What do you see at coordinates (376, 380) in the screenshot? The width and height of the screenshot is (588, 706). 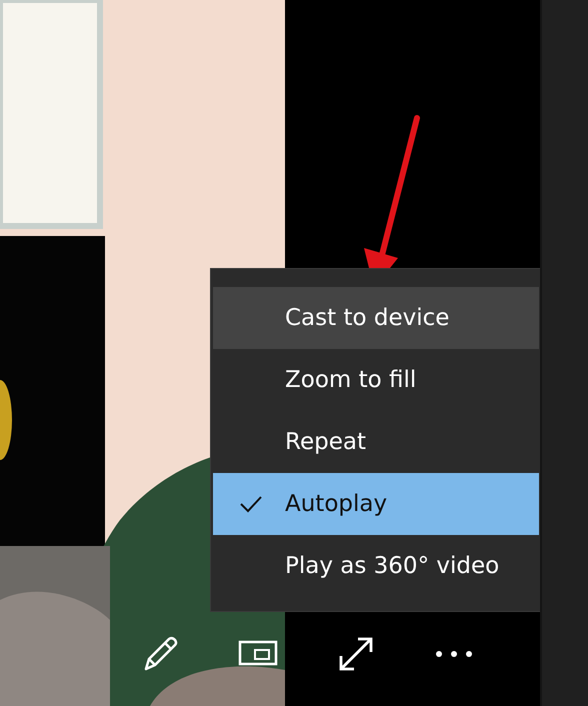 I see `menu-item: Zoom to fill` at bounding box center [376, 380].